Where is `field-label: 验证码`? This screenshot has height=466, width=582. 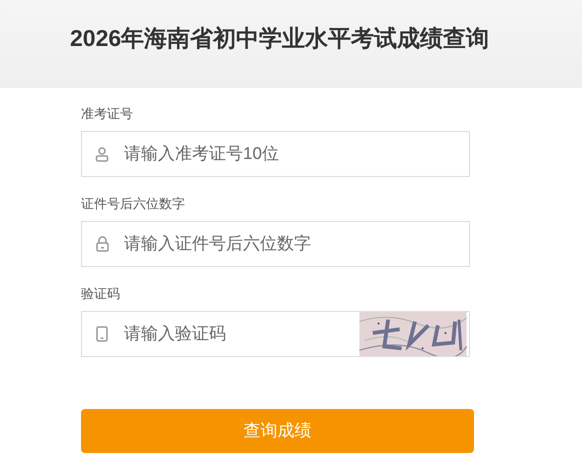 field-label: 验证码 is located at coordinates (100, 294).